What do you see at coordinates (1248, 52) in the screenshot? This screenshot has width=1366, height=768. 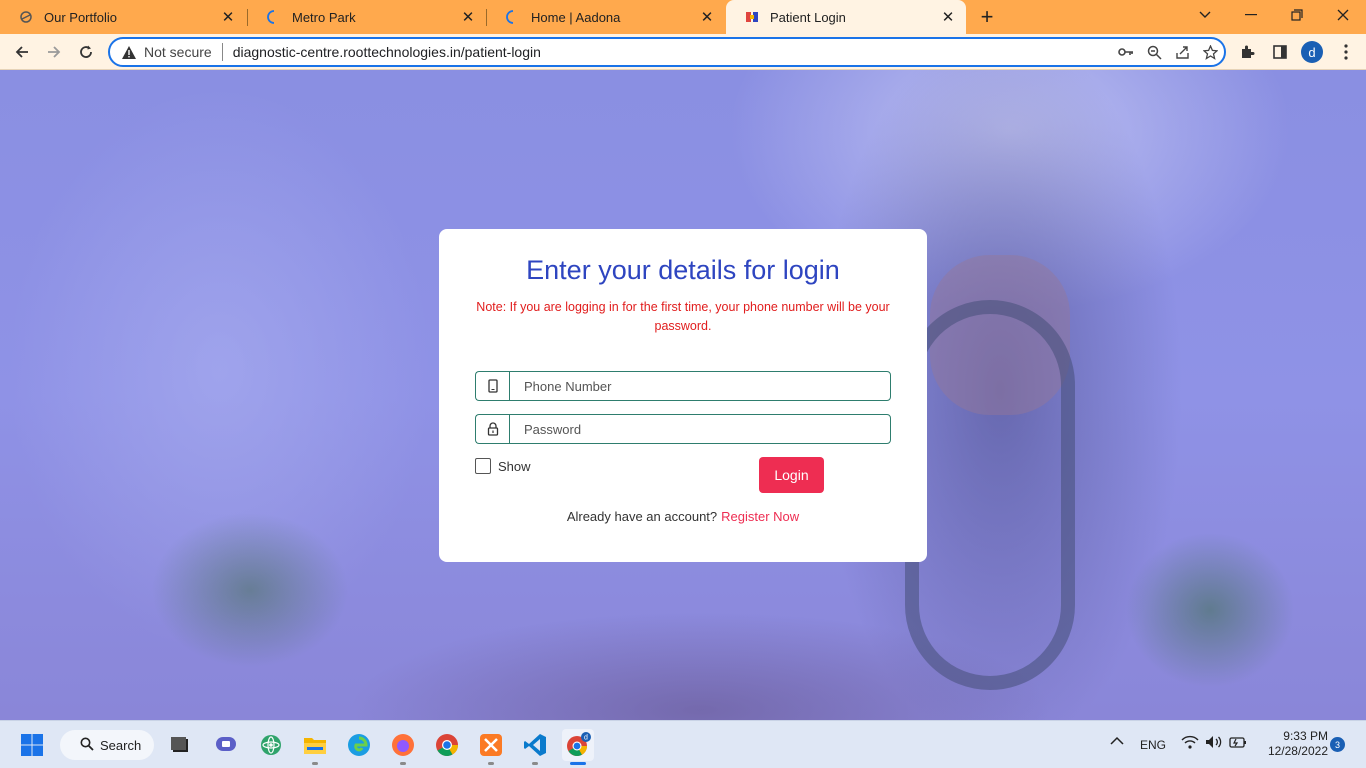 I see `extensions-icon` at bounding box center [1248, 52].